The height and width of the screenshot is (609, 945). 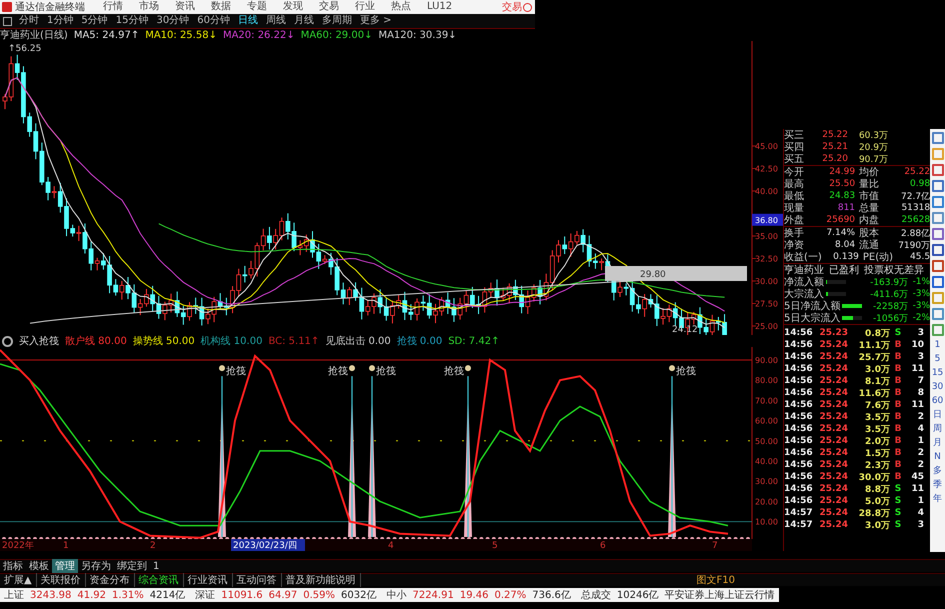 What do you see at coordinates (247, 21) in the screenshot?
I see `period-tab: 日线` at bounding box center [247, 21].